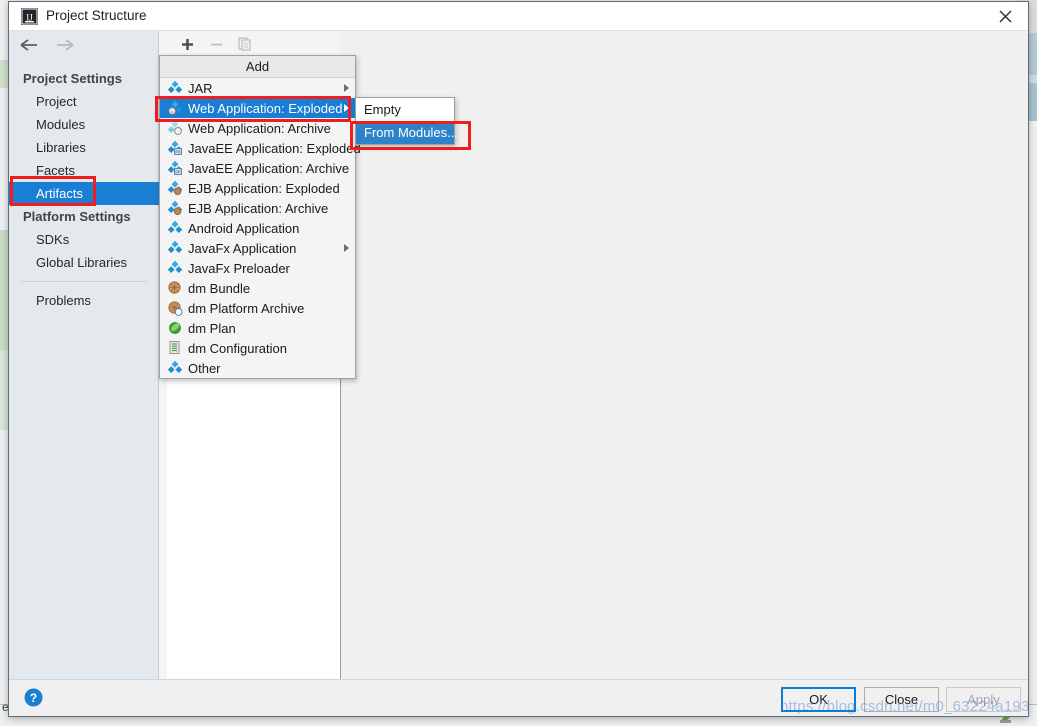 The height and width of the screenshot is (726, 1037). I want to click on close-button, so click(1005, 16).